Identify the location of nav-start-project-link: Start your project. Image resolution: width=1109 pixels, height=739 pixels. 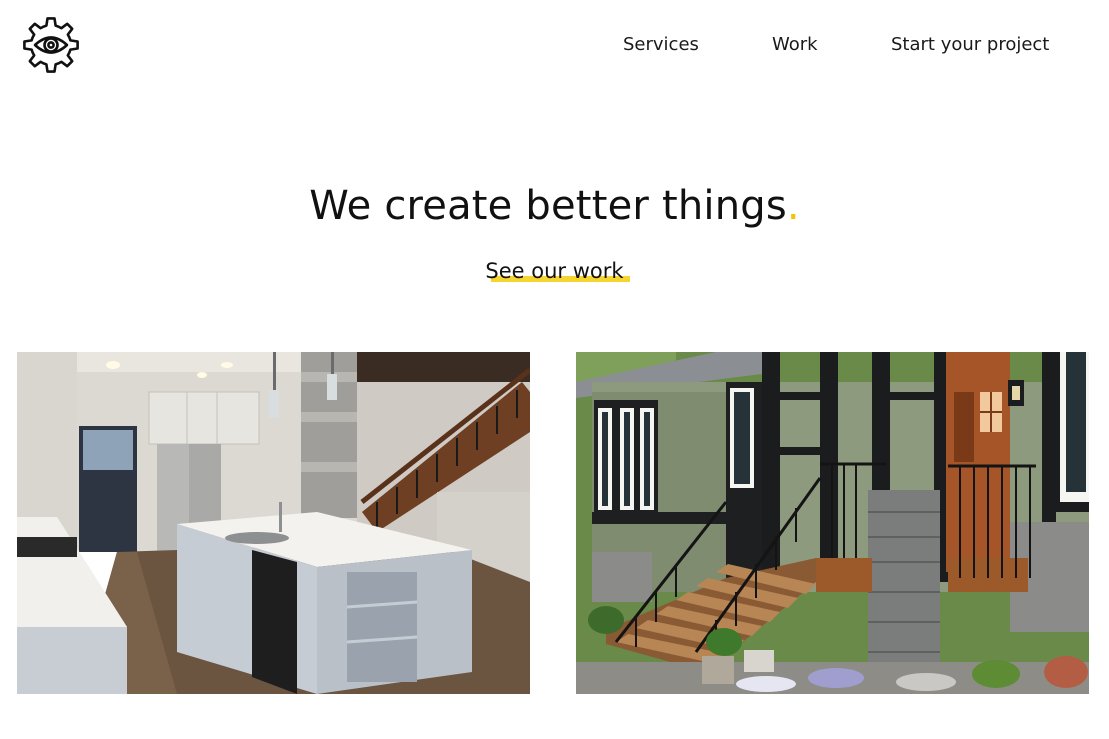
(970, 45).